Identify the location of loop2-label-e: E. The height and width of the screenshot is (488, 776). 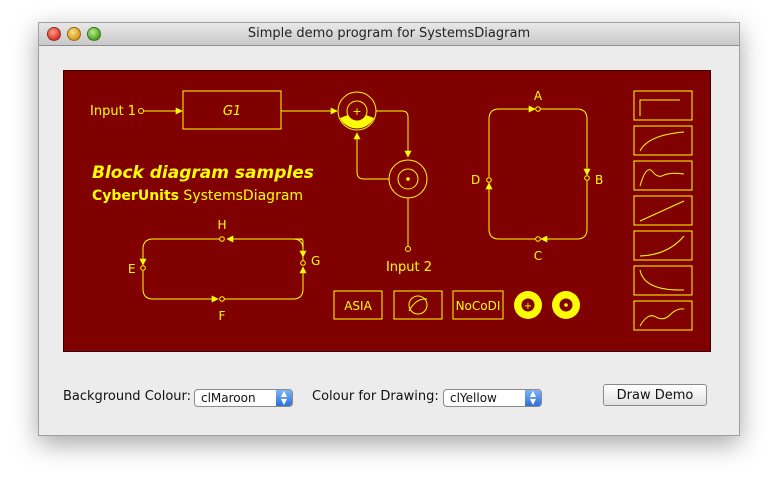
(132, 269).